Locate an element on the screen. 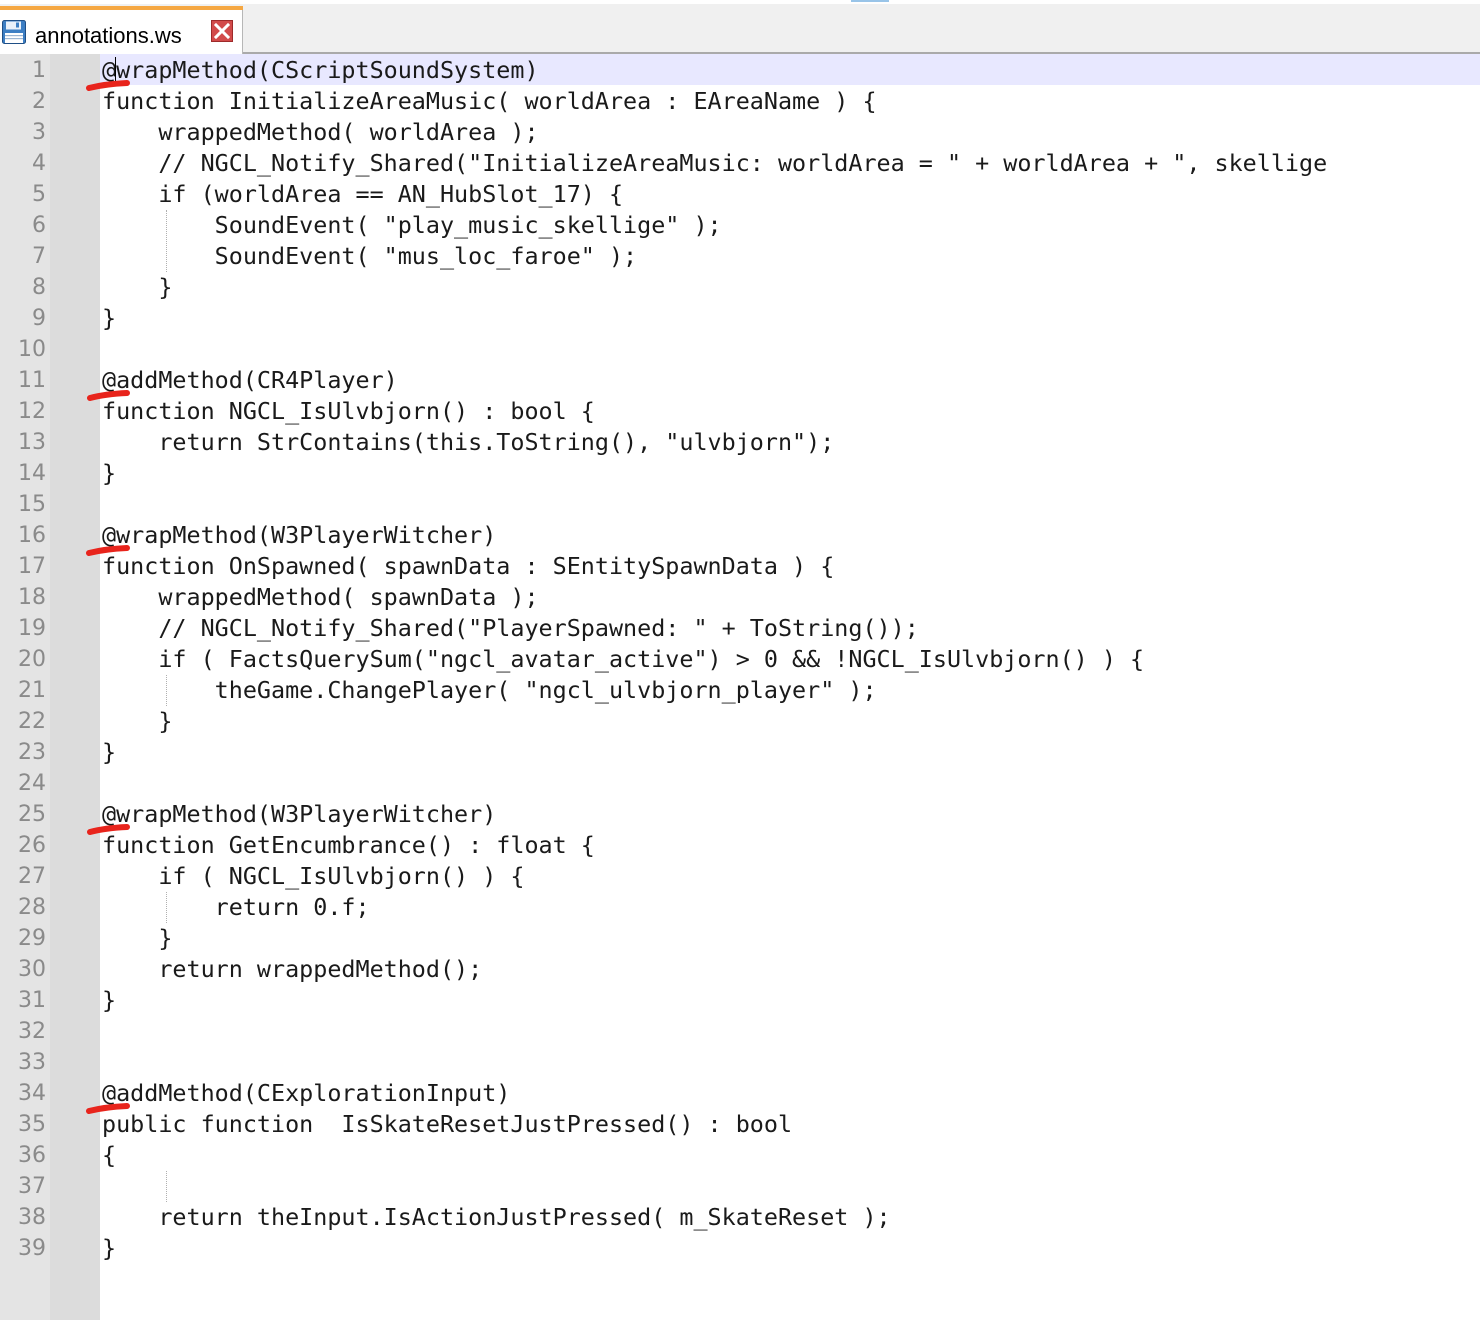 The height and width of the screenshot is (1320, 1480). tab-filename: annotations.ws is located at coordinates (108, 35).